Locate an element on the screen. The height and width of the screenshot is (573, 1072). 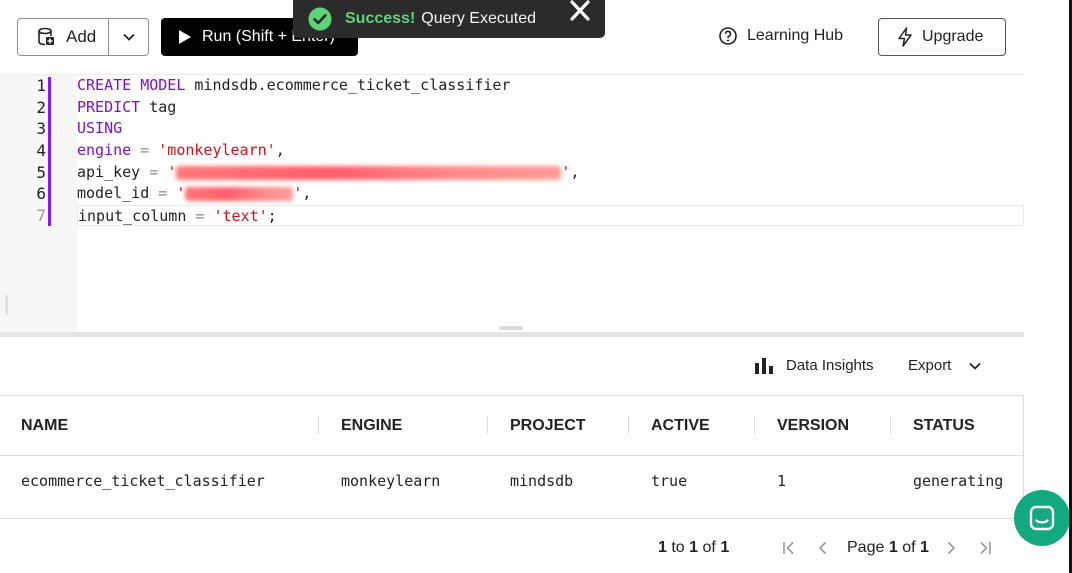
results-toolbar: Data Insights Export is located at coordinates (512, 366).